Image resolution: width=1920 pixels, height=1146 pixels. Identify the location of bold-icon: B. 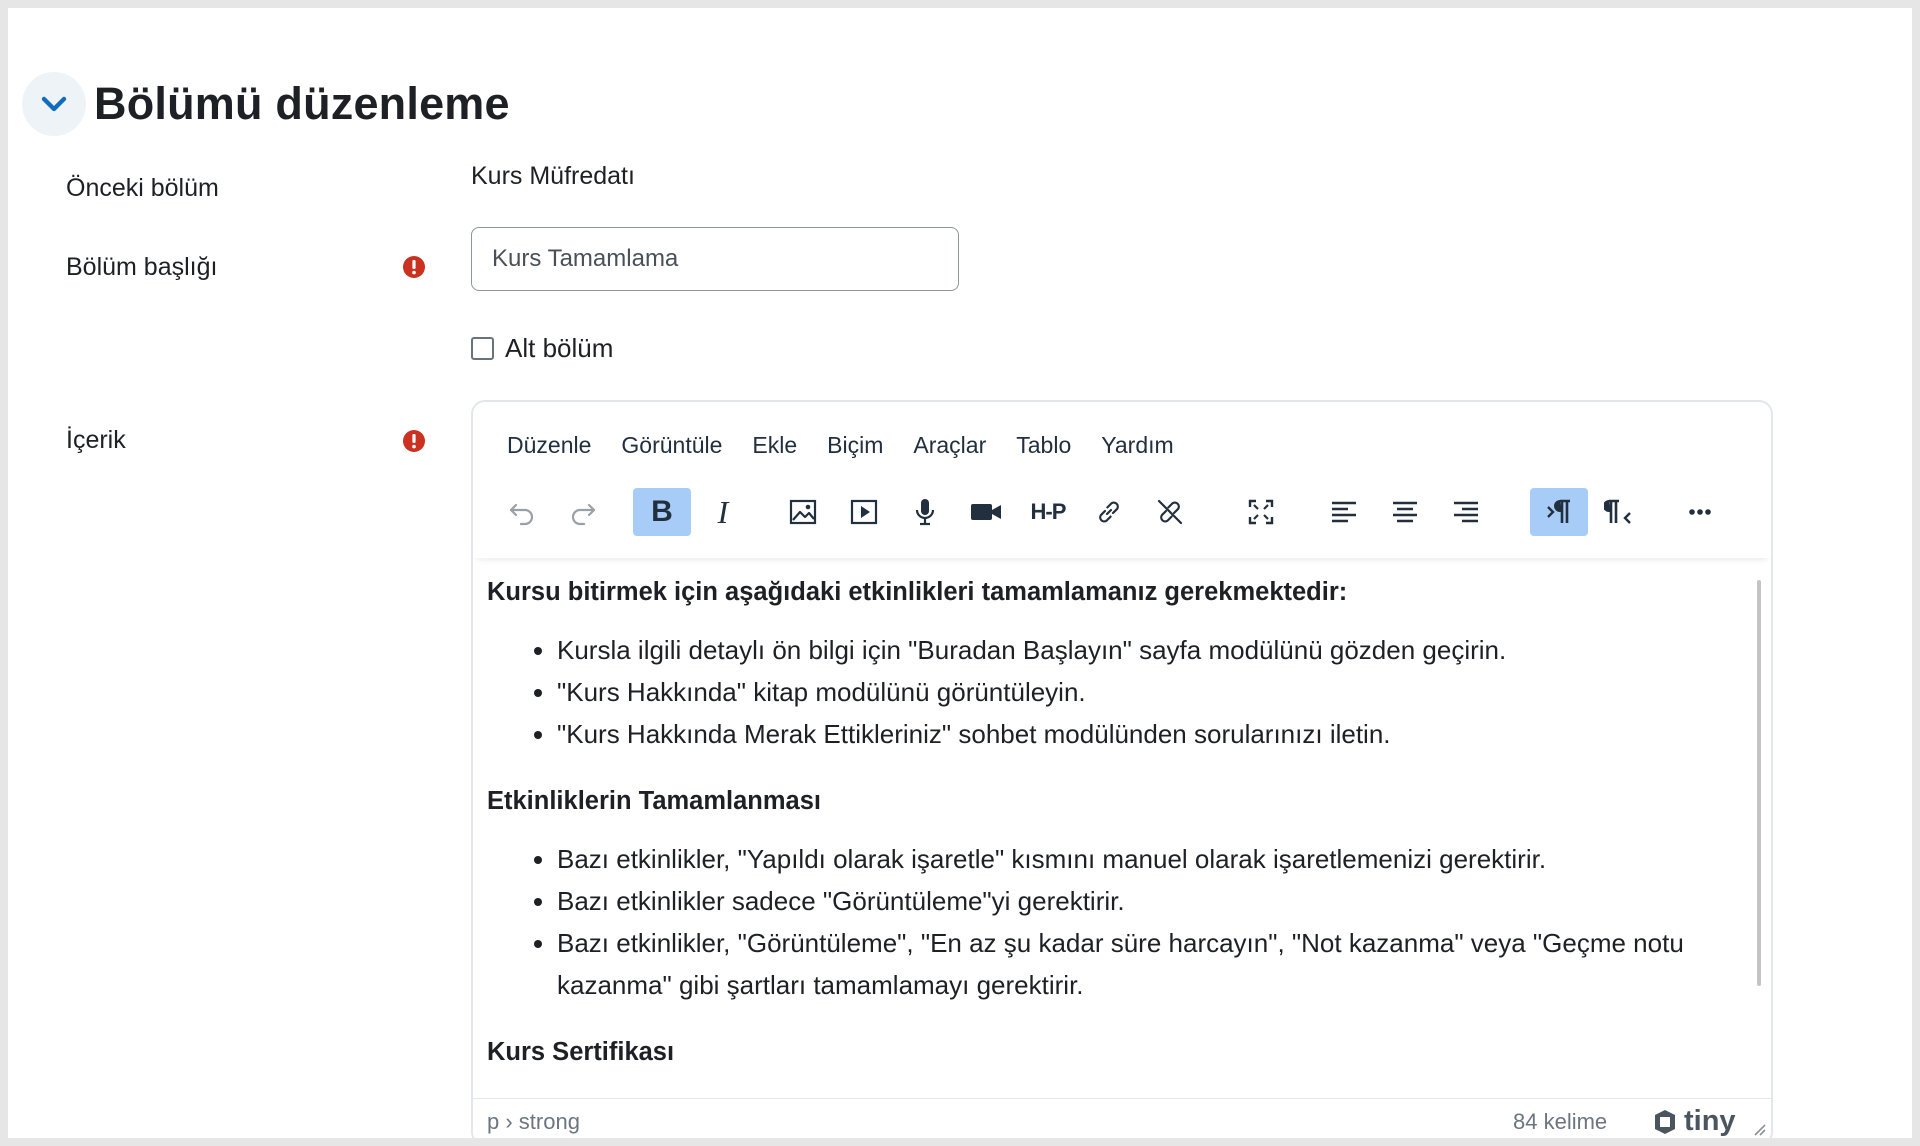
(662, 511).